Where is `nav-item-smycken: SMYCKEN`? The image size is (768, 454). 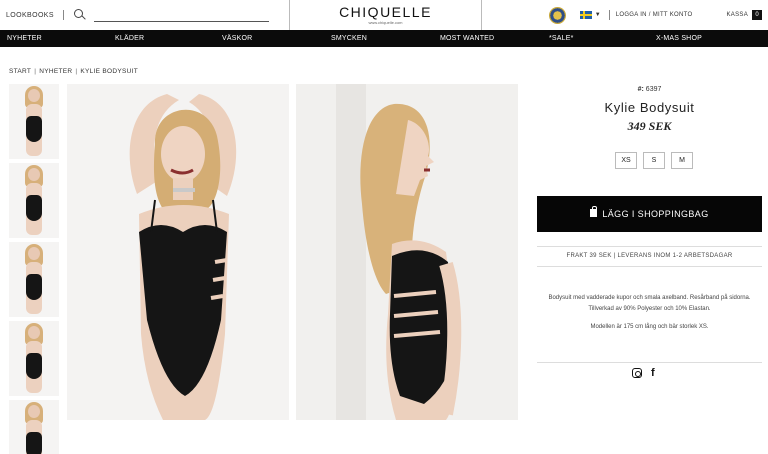
nav-item-smycken: SMYCKEN is located at coordinates (349, 38).